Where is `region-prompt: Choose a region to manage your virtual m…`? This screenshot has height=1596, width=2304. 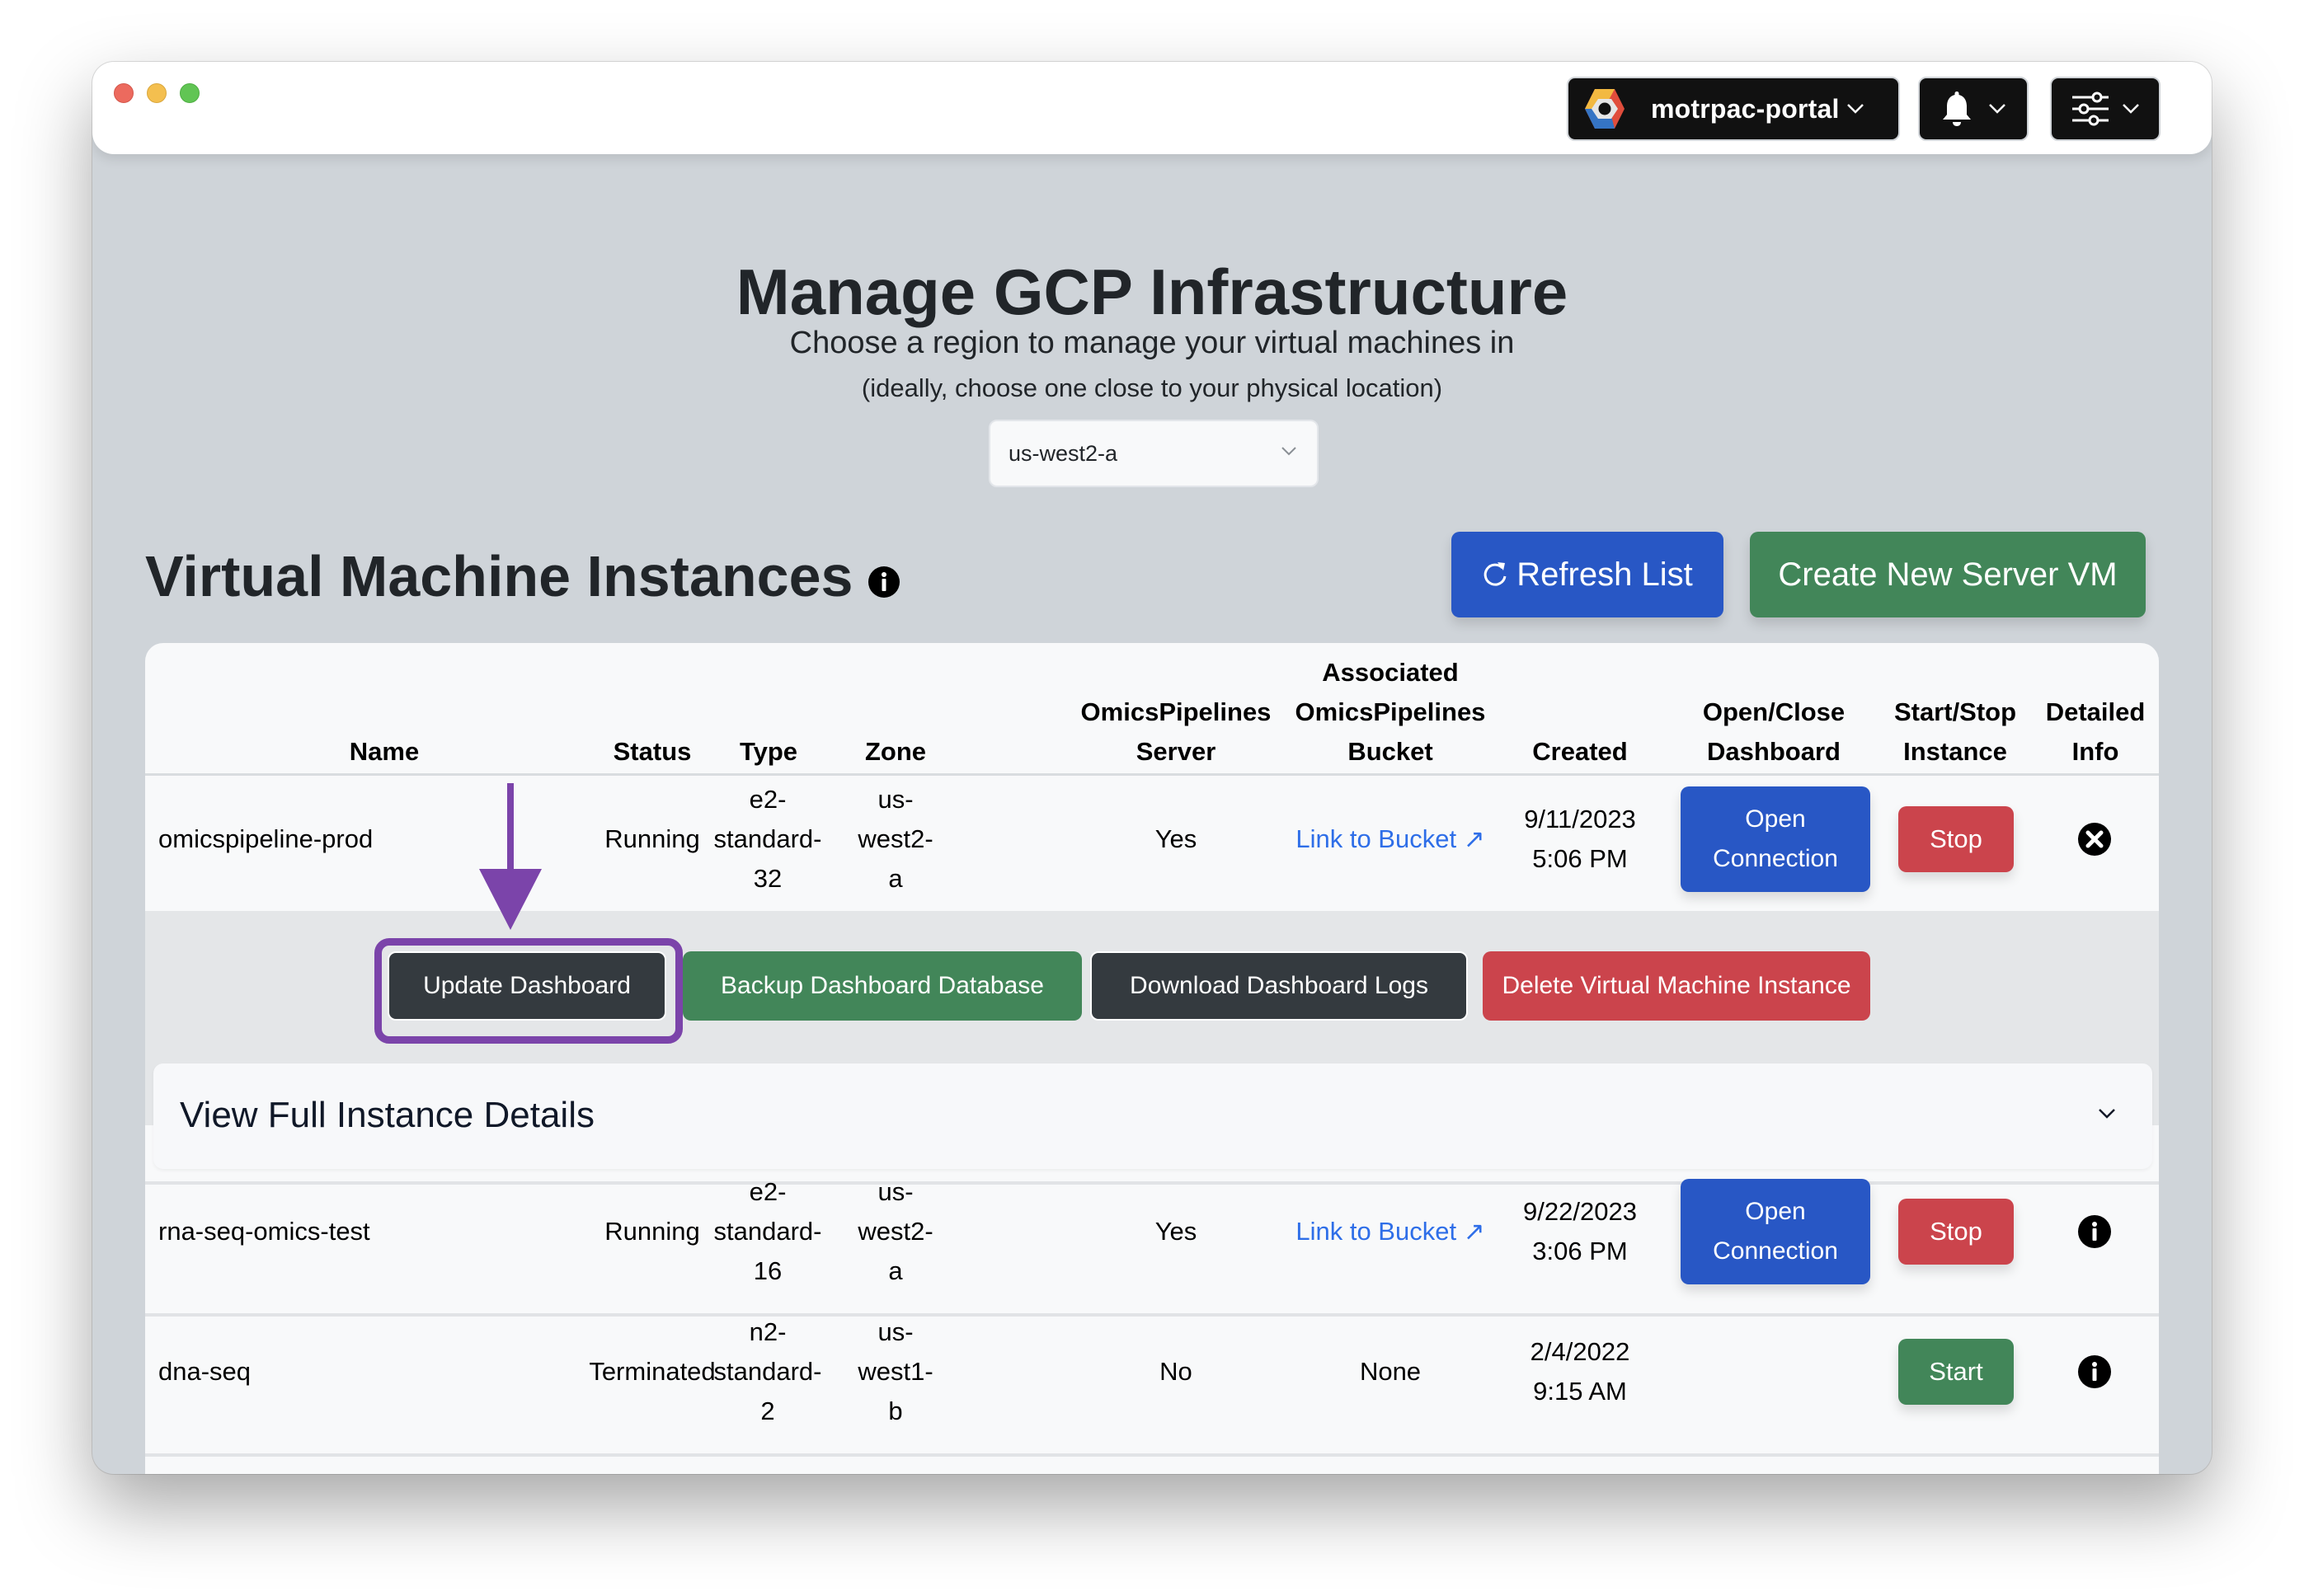 region-prompt: Choose a region to manage your virtual m… is located at coordinates (1152, 343).